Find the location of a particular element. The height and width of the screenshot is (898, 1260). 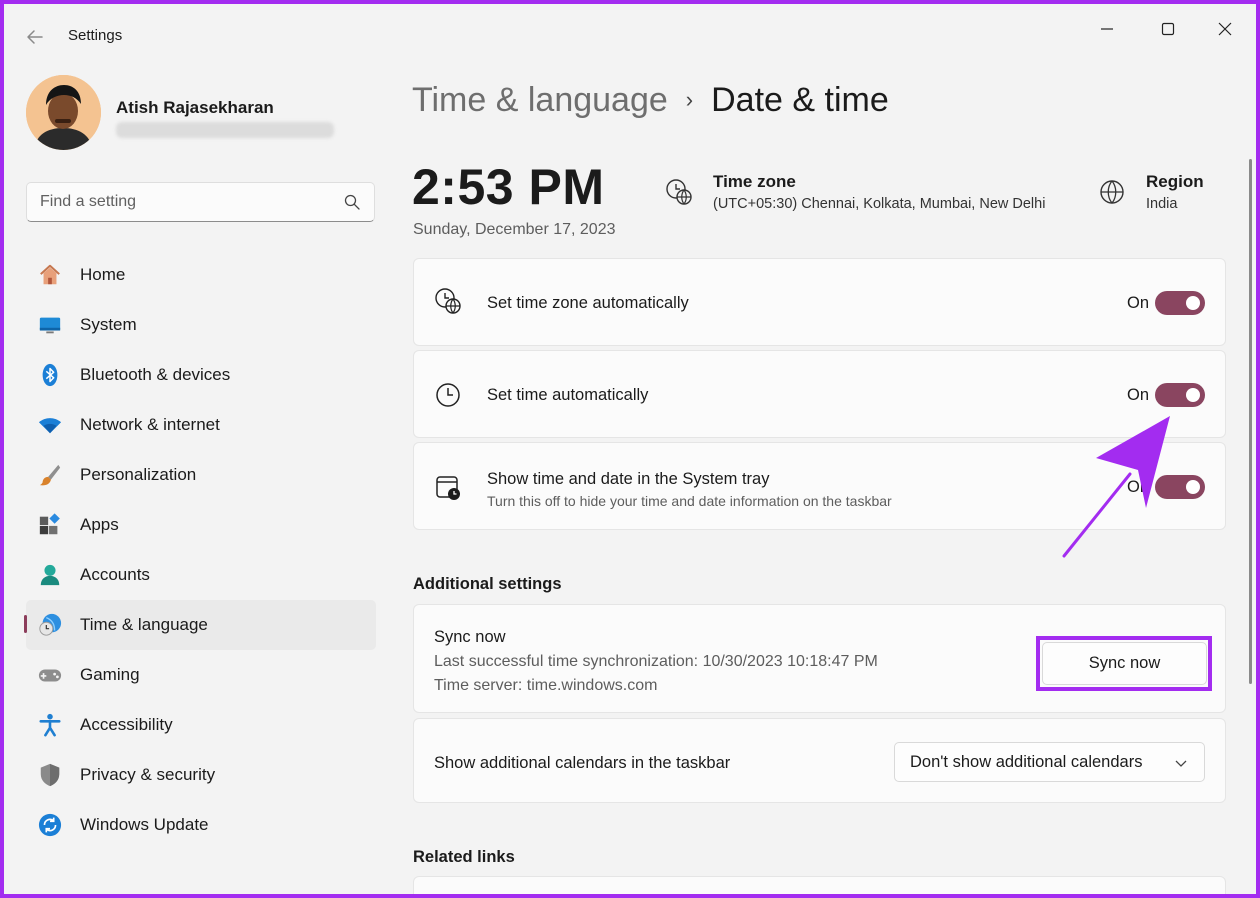

search-box is located at coordinates (200, 202).